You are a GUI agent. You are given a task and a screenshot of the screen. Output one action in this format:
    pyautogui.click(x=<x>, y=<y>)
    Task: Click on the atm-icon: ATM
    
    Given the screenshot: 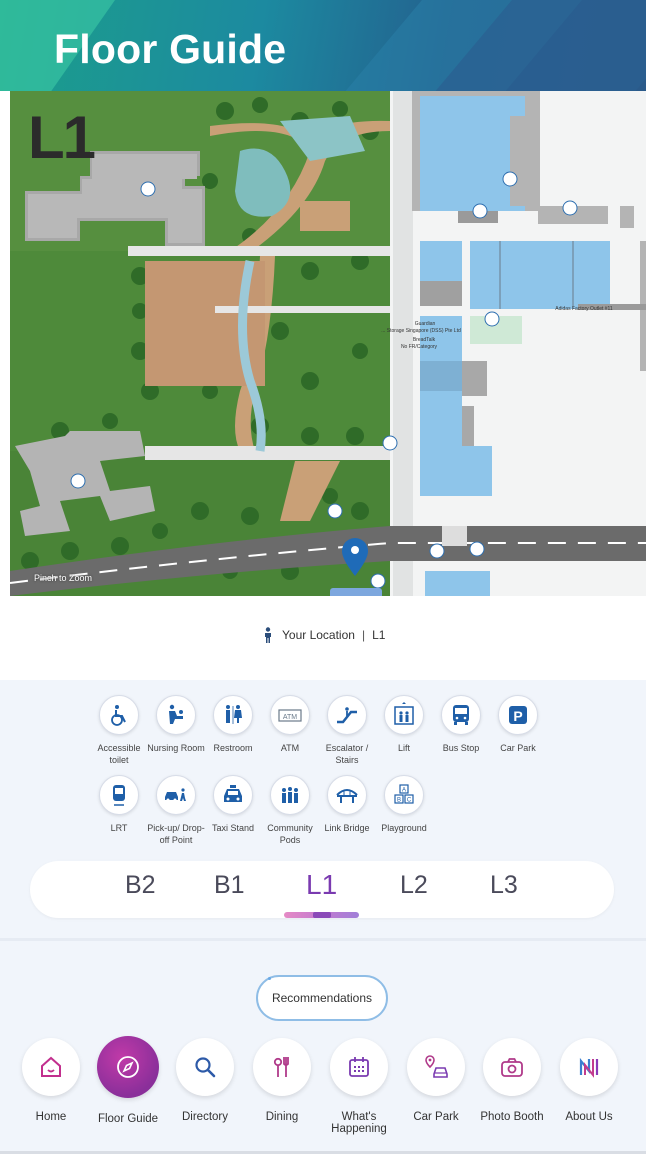 What is the action you would take?
    pyautogui.click(x=290, y=715)
    